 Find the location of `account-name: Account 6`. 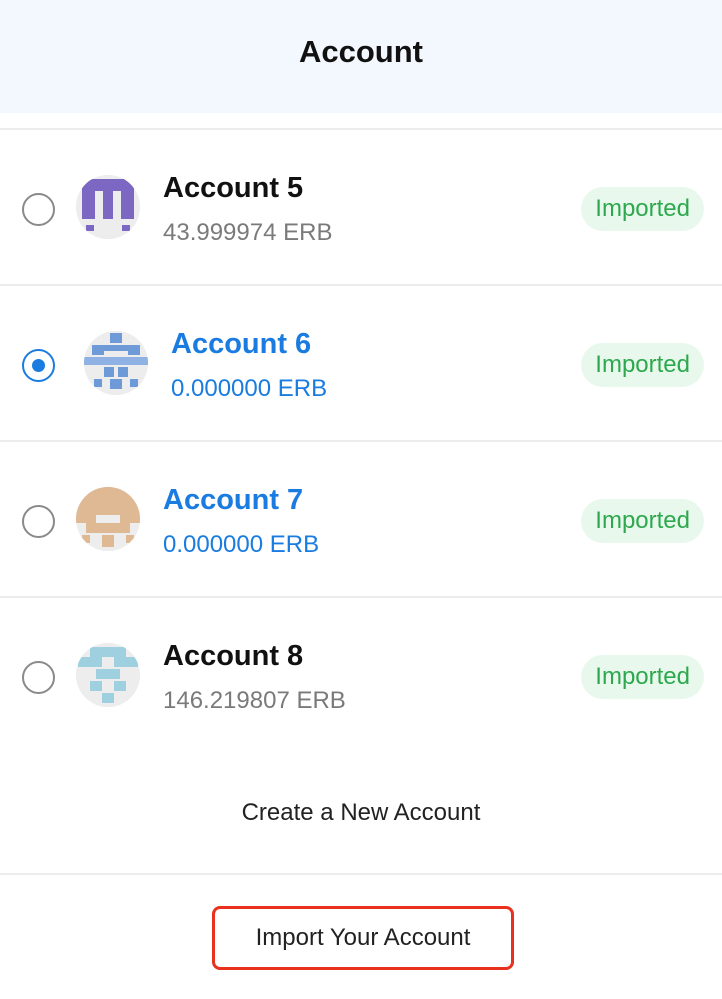

account-name: Account 6 is located at coordinates (241, 344).